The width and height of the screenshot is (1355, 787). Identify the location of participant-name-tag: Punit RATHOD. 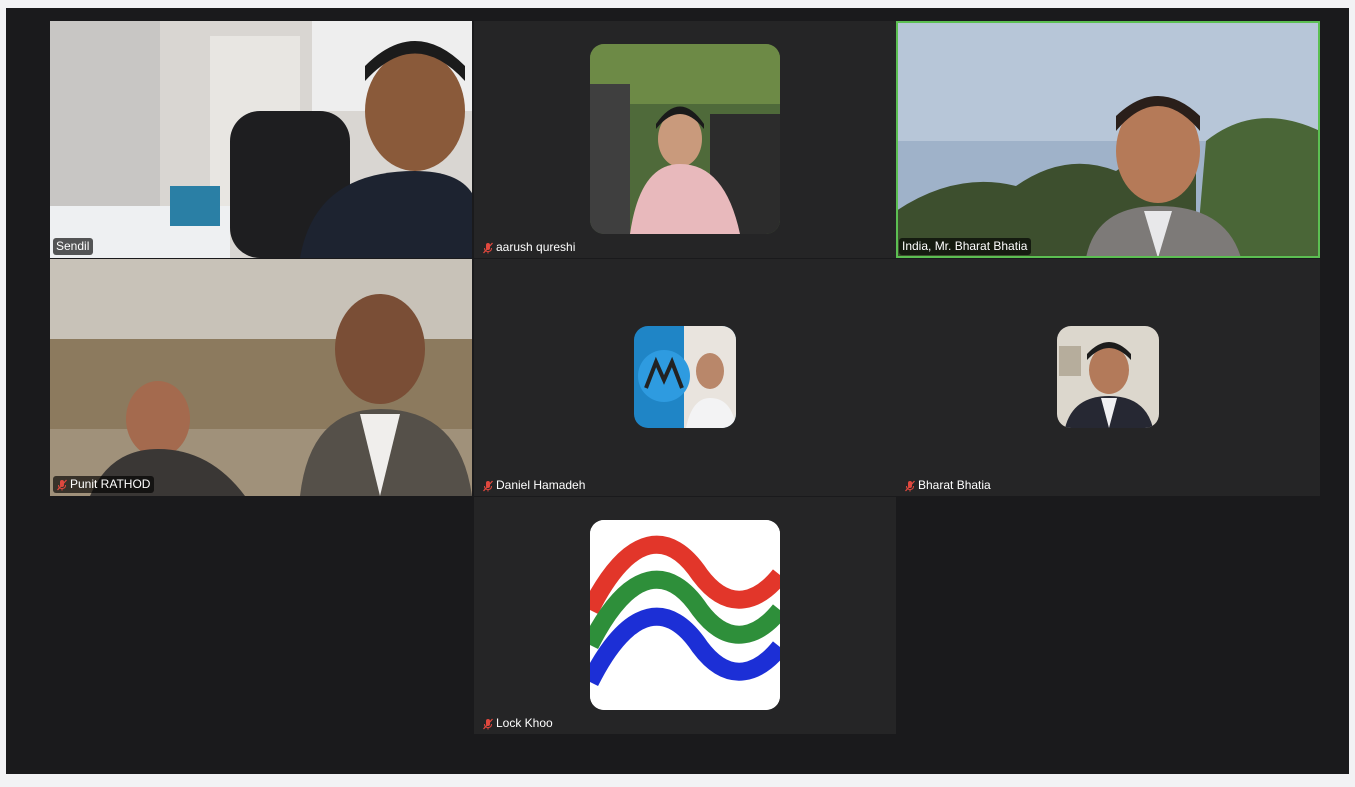
(104, 484).